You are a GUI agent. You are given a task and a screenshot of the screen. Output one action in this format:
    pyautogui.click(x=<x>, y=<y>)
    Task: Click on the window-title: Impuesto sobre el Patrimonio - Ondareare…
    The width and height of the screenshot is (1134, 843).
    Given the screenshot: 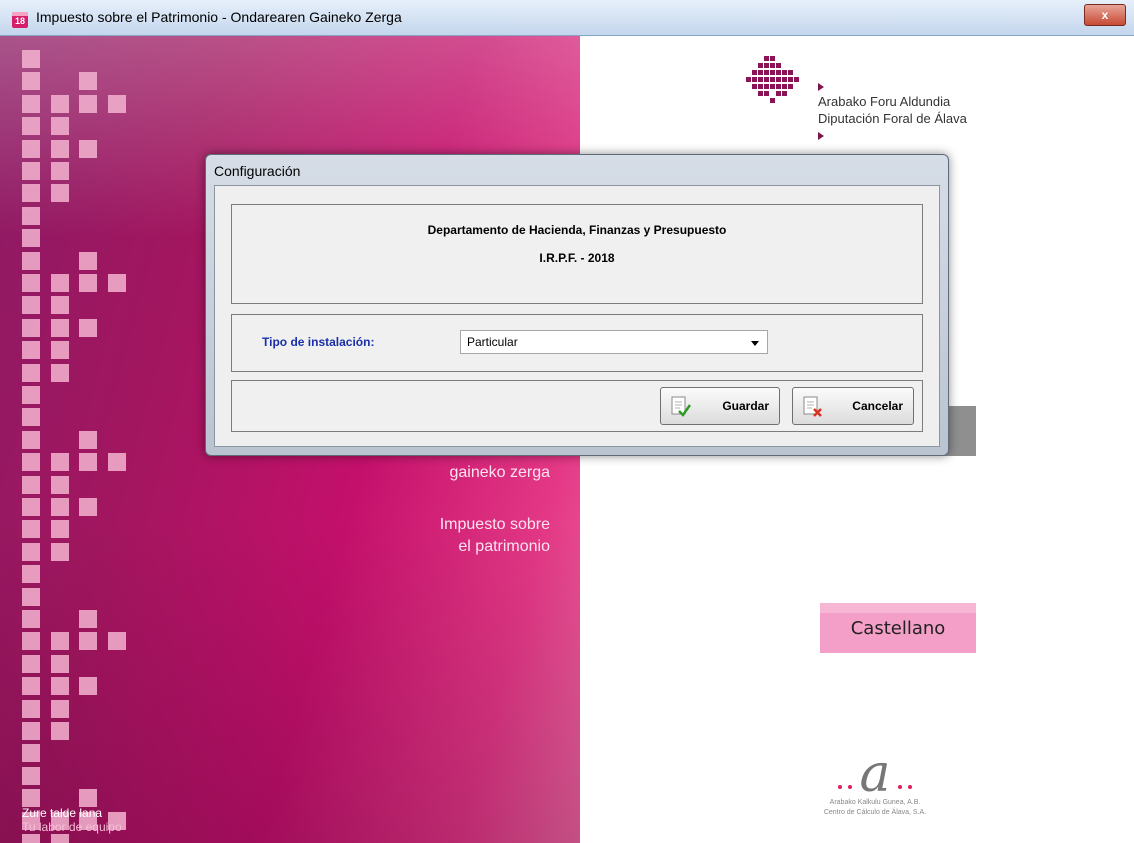 What is the action you would take?
    pyautogui.click(x=219, y=17)
    